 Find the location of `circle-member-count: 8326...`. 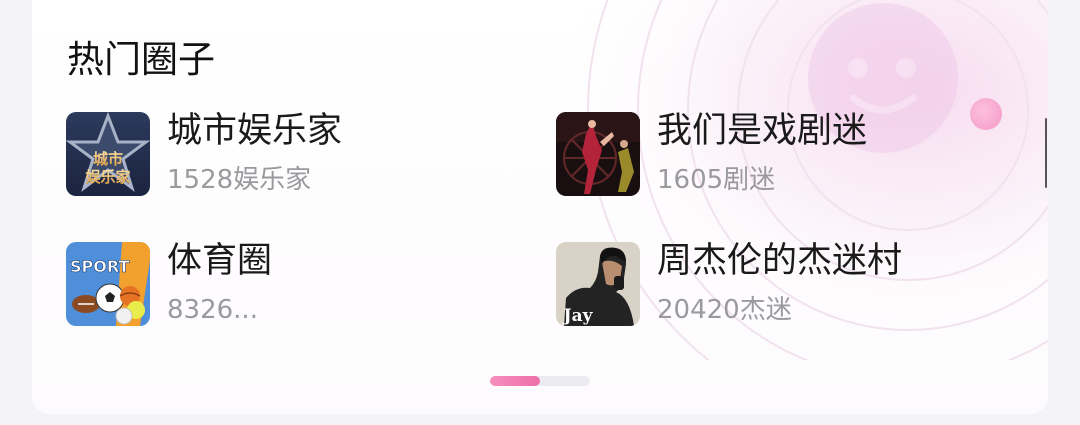

circle-member-count: 8326... is located at coordinates (212, 310).